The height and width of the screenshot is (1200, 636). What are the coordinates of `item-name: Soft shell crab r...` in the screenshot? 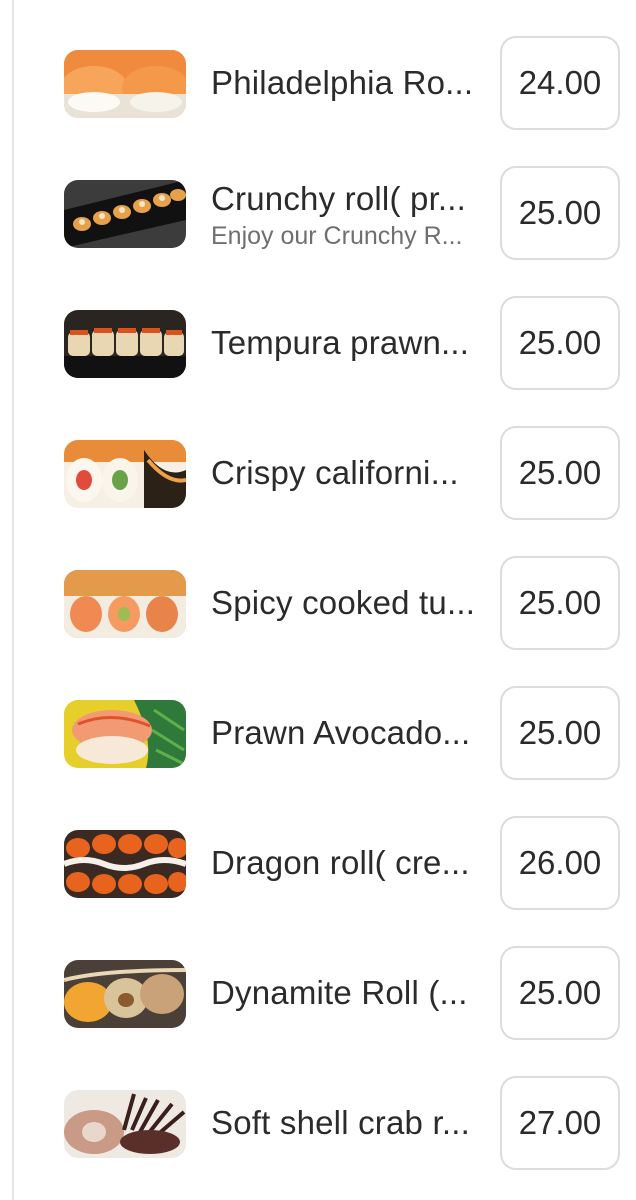 It's located at (340, 1122).